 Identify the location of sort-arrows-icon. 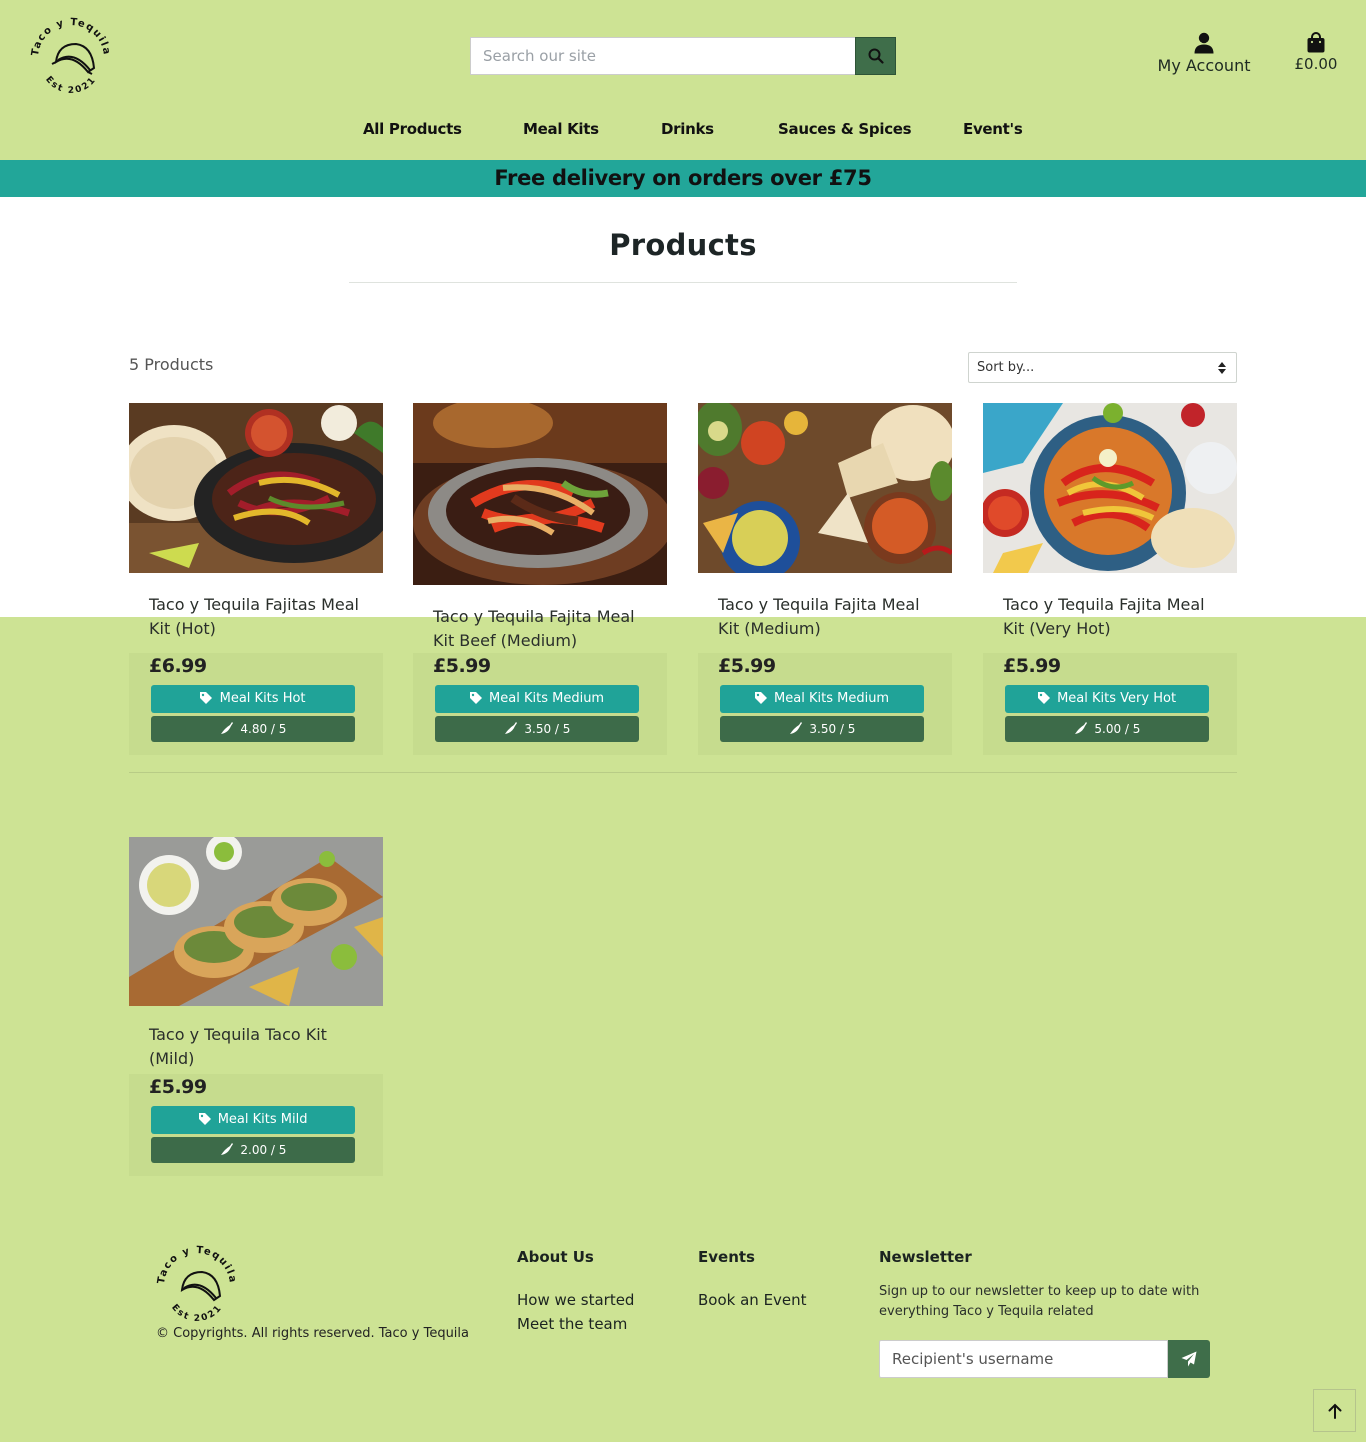
(1222, 368).